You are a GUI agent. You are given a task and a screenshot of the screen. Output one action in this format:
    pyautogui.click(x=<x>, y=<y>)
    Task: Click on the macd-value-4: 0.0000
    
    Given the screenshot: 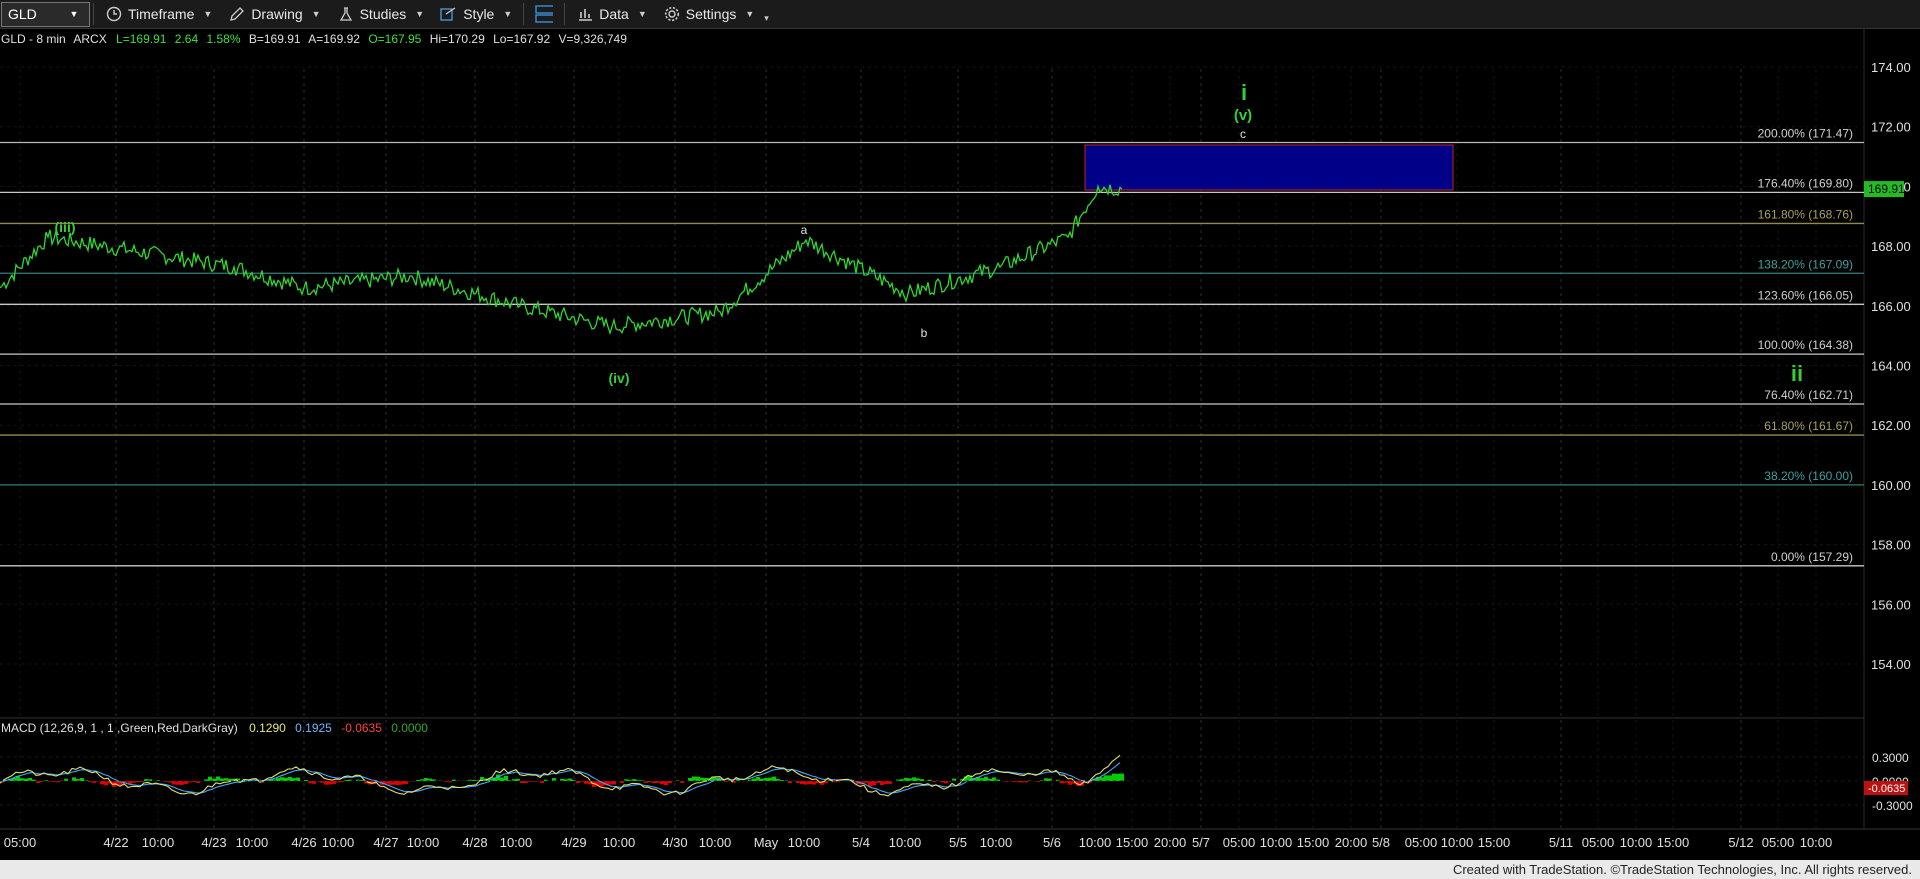 What is the action you would take?
    pyautogui.click(x=409, y=728)
    